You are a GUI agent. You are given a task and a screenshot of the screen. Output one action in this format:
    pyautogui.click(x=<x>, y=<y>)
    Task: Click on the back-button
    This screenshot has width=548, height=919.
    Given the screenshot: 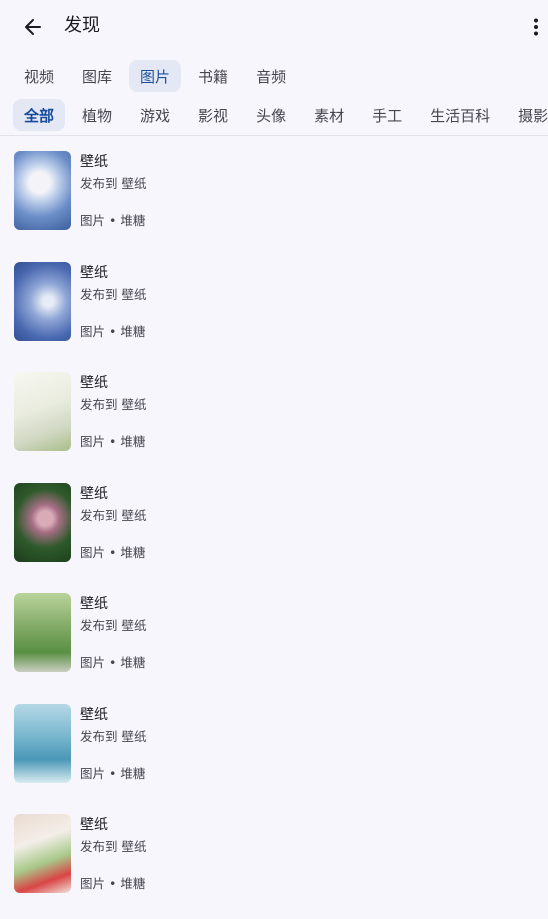 What is the action you would take?
    pyautogui.click(x=33, y=27)
    